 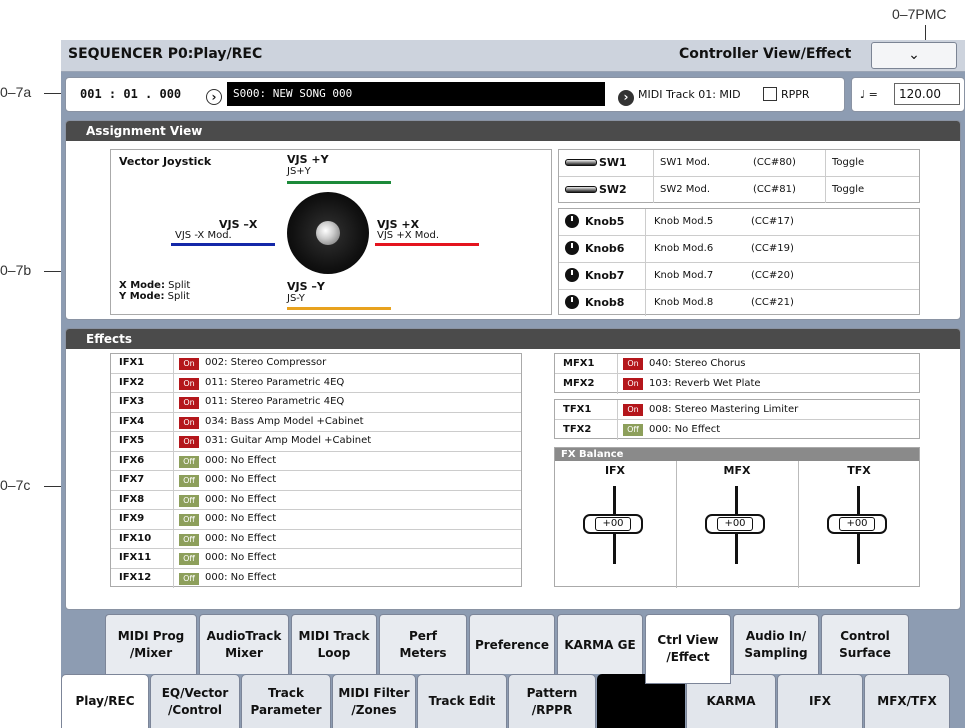 I want to click on song-position: 001 : 01 . 000, so click(x=130, y=94).